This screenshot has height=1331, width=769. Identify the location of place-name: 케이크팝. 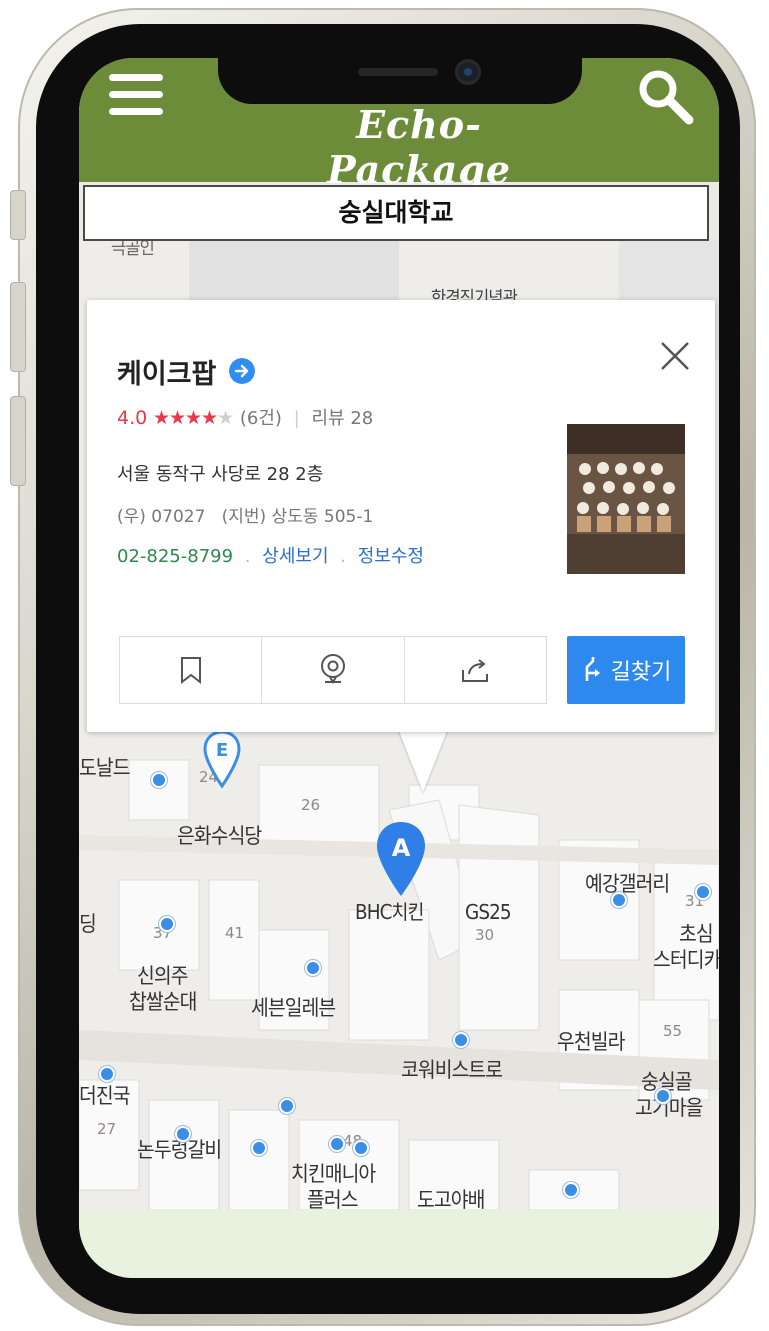
(166, 371).